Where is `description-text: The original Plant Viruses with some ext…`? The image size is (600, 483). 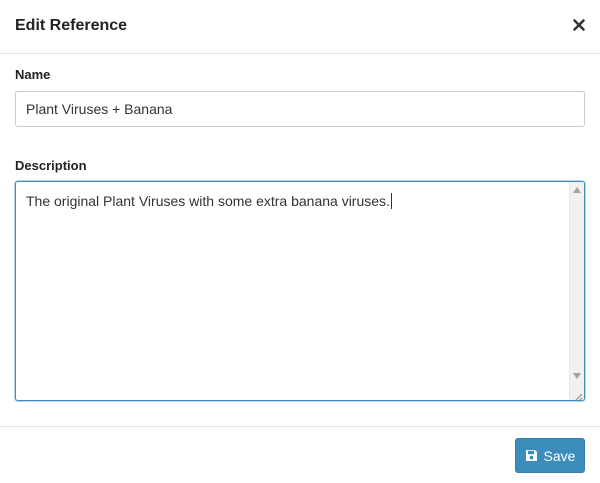 description-text: The original Plant Viruses with some ext… is located at coordinates (209, 201).